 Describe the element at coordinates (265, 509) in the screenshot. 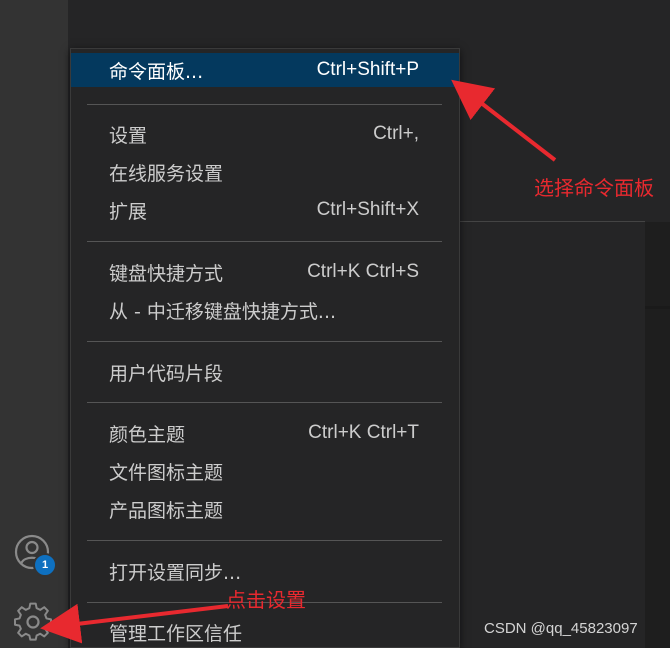

I see `menu-item-product-icon-theme: 产品图标主题` at that location.